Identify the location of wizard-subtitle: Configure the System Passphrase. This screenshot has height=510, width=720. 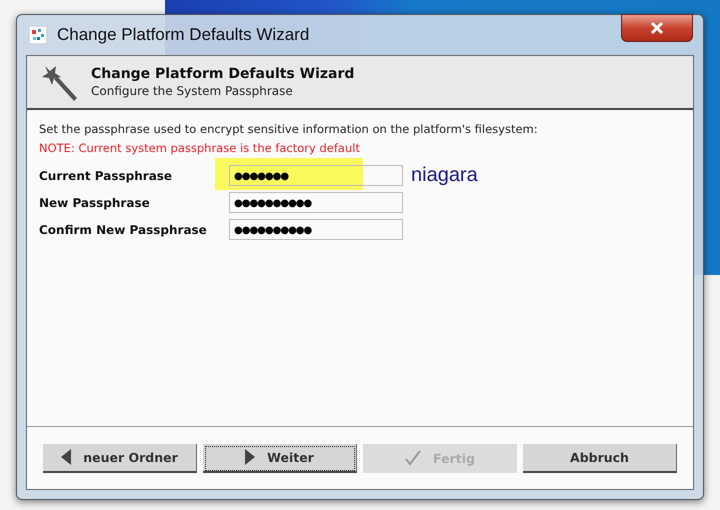
(192, 91).